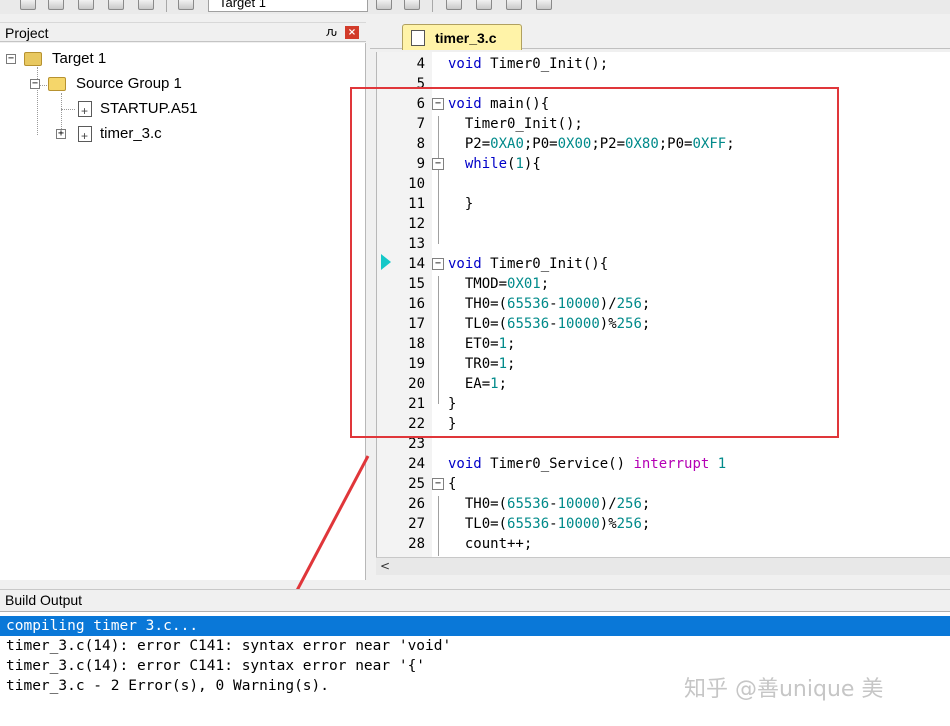 The width and height of the screenshot is (950, 726). What do you see at coordinates (352, 32) in the screenshot?
I see `close-icon: ×` at bounding box center [352, 32].